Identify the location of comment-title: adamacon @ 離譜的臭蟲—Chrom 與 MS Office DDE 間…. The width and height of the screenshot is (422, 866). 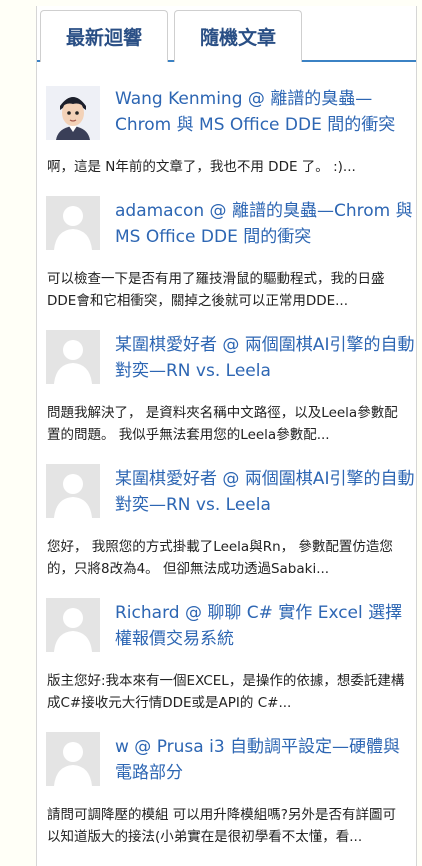
(265, 224).